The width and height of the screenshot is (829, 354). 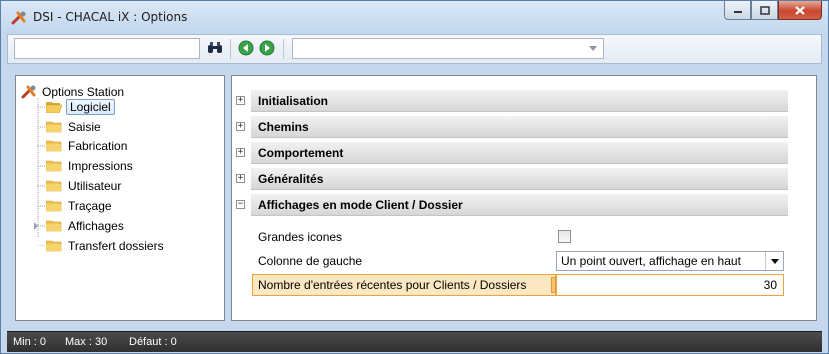 I want to click on minimize-button, so click(x=737, y=10).